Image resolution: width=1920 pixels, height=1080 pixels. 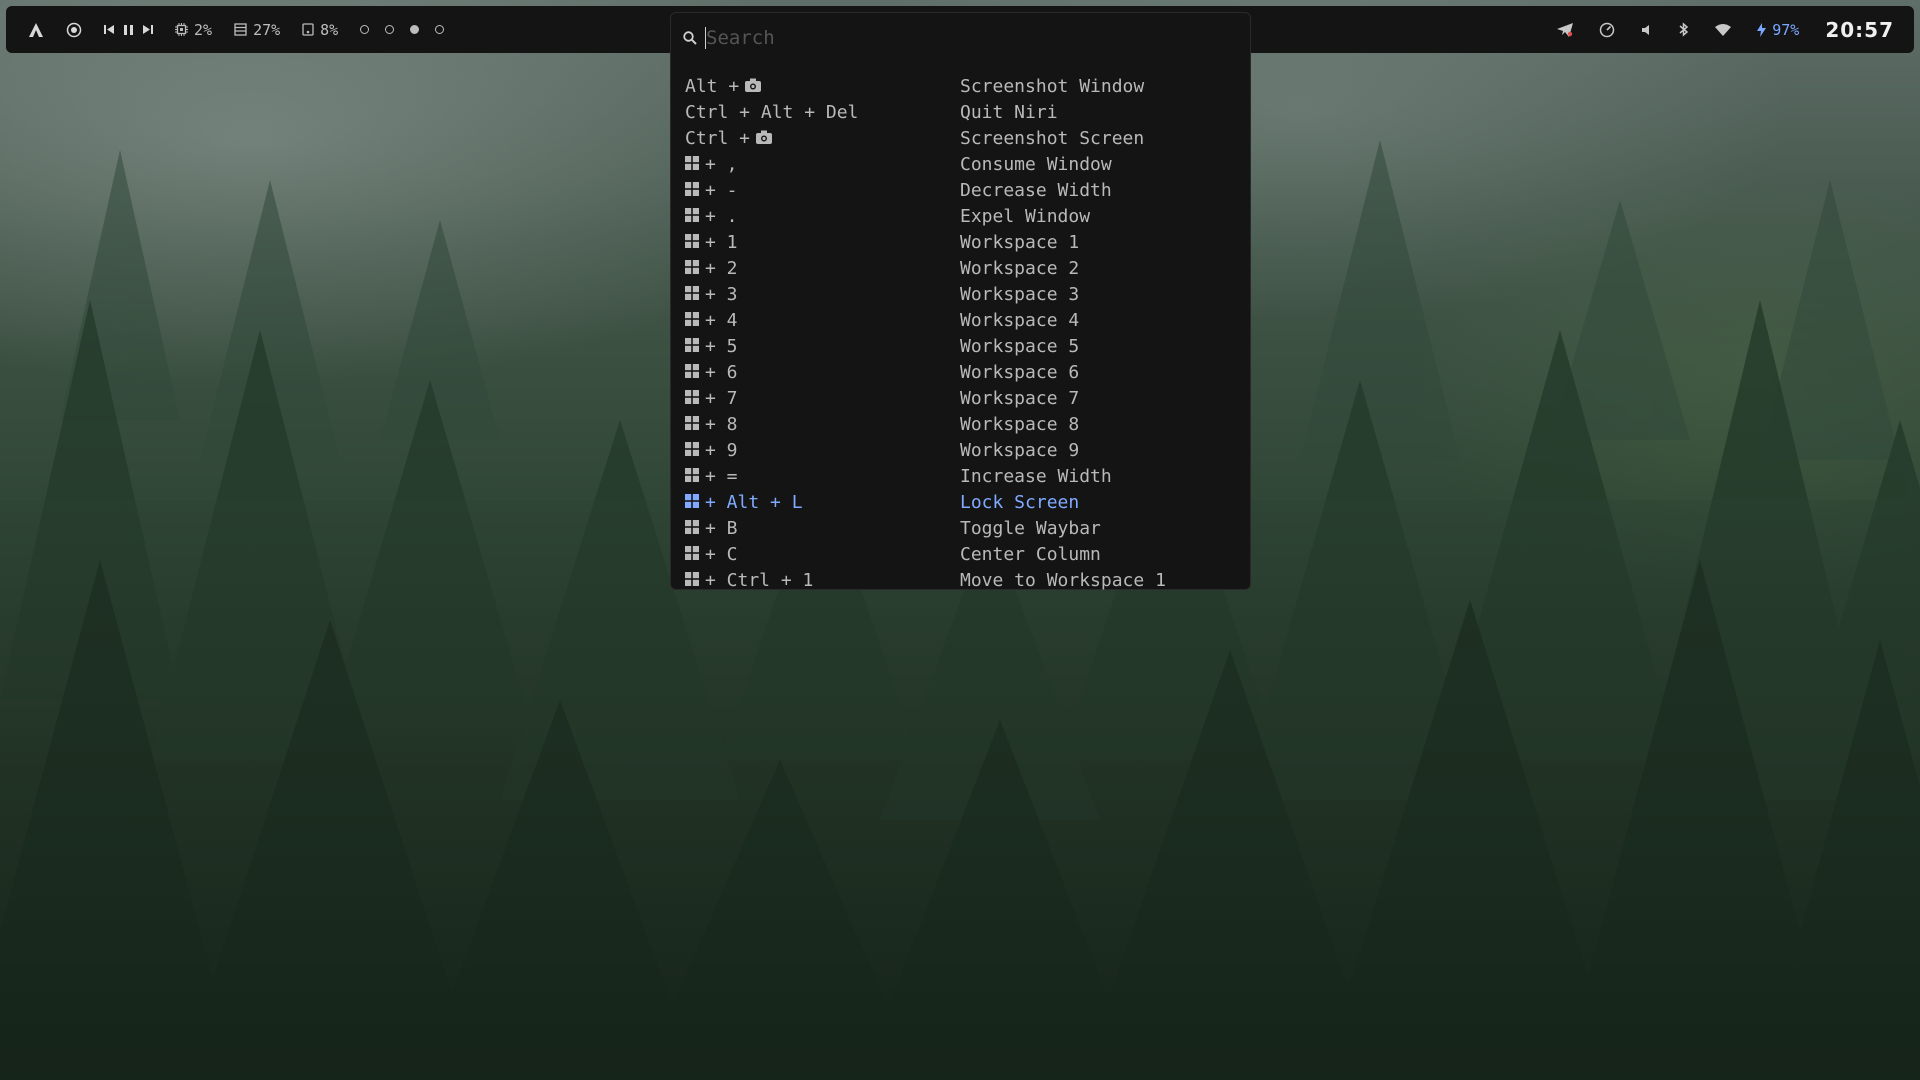 What do you see at coordinates (822, 580) in the screenshot?
I see `keybind-keys: + Ctrl + 1` at bounding box center [822, 580].